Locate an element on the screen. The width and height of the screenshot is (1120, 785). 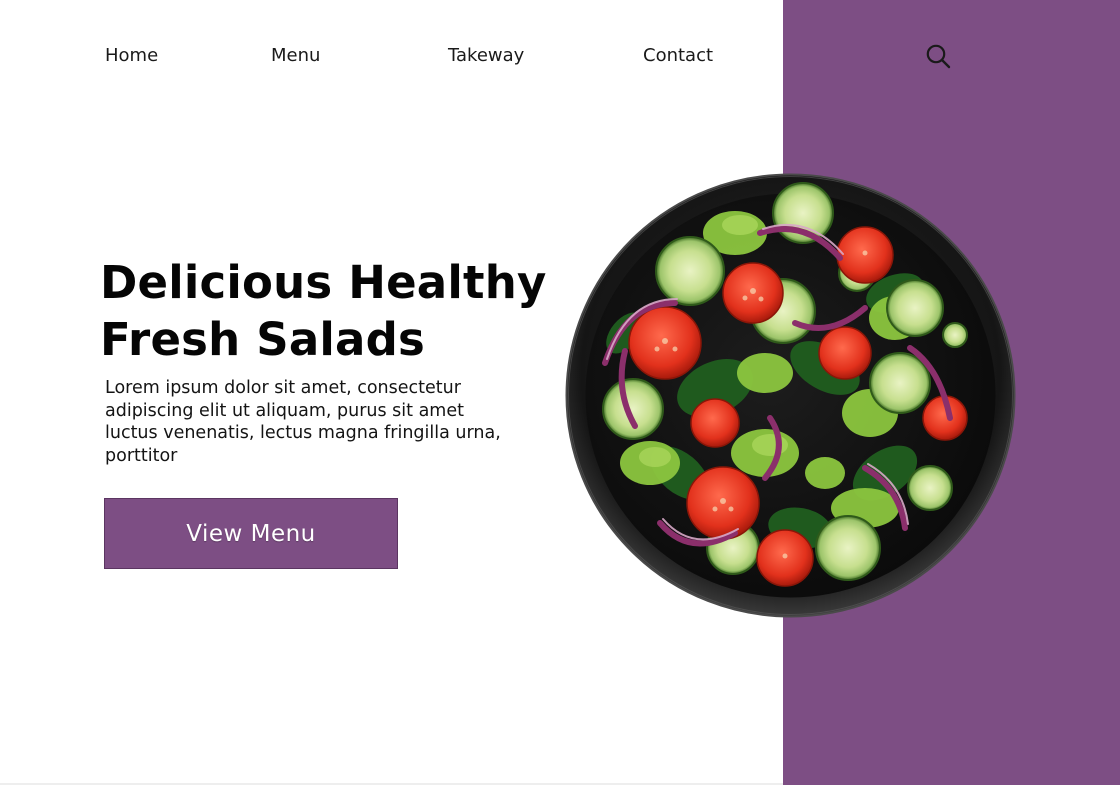
search-icon is located at coordinates (938, 56).